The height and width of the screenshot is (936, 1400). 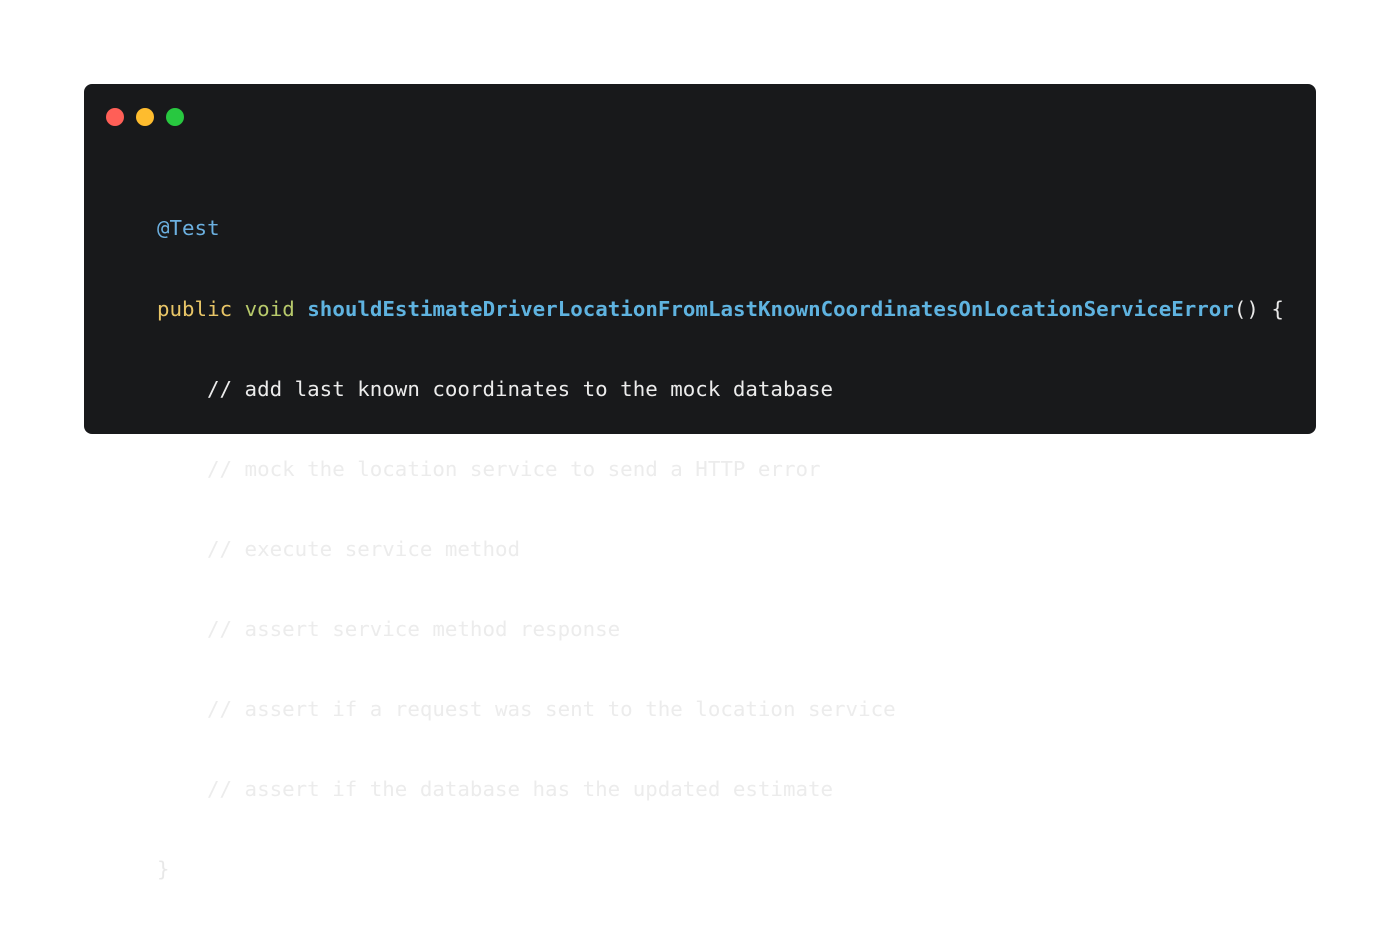 What do you see at coordinates (414, 628) in the screenshot?
I see `comment-text: // assert service method response` at bounding box center [414, 628].